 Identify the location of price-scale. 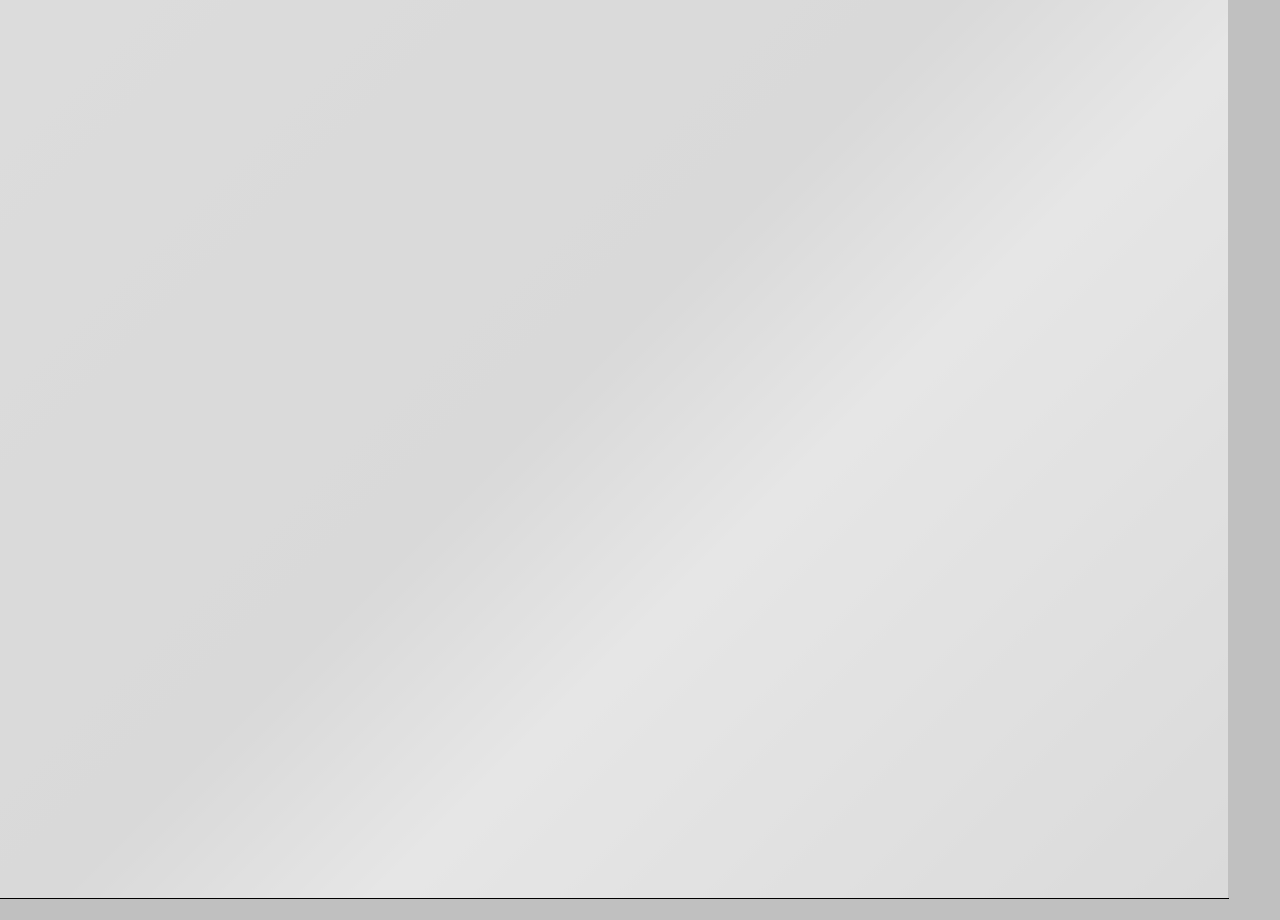
(1254, 449).